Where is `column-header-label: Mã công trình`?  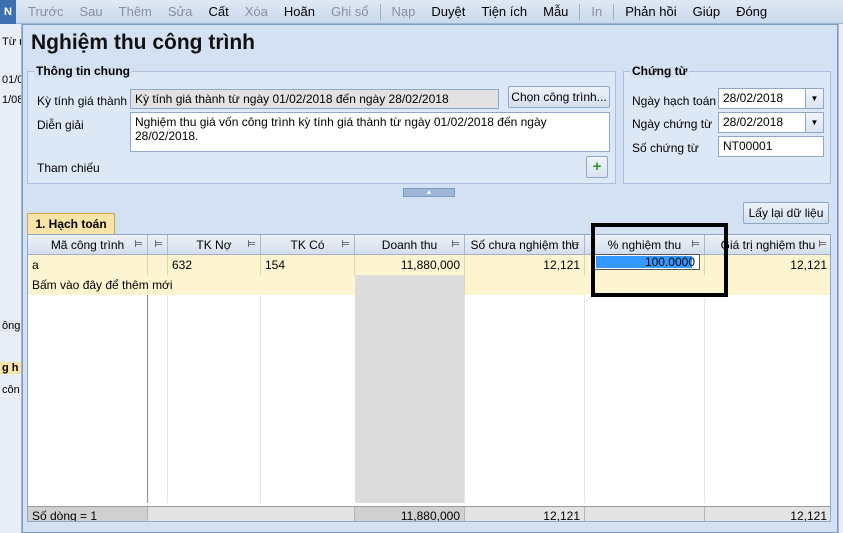 column-header-label: Mã công trình is located at coordinates (87, 245).